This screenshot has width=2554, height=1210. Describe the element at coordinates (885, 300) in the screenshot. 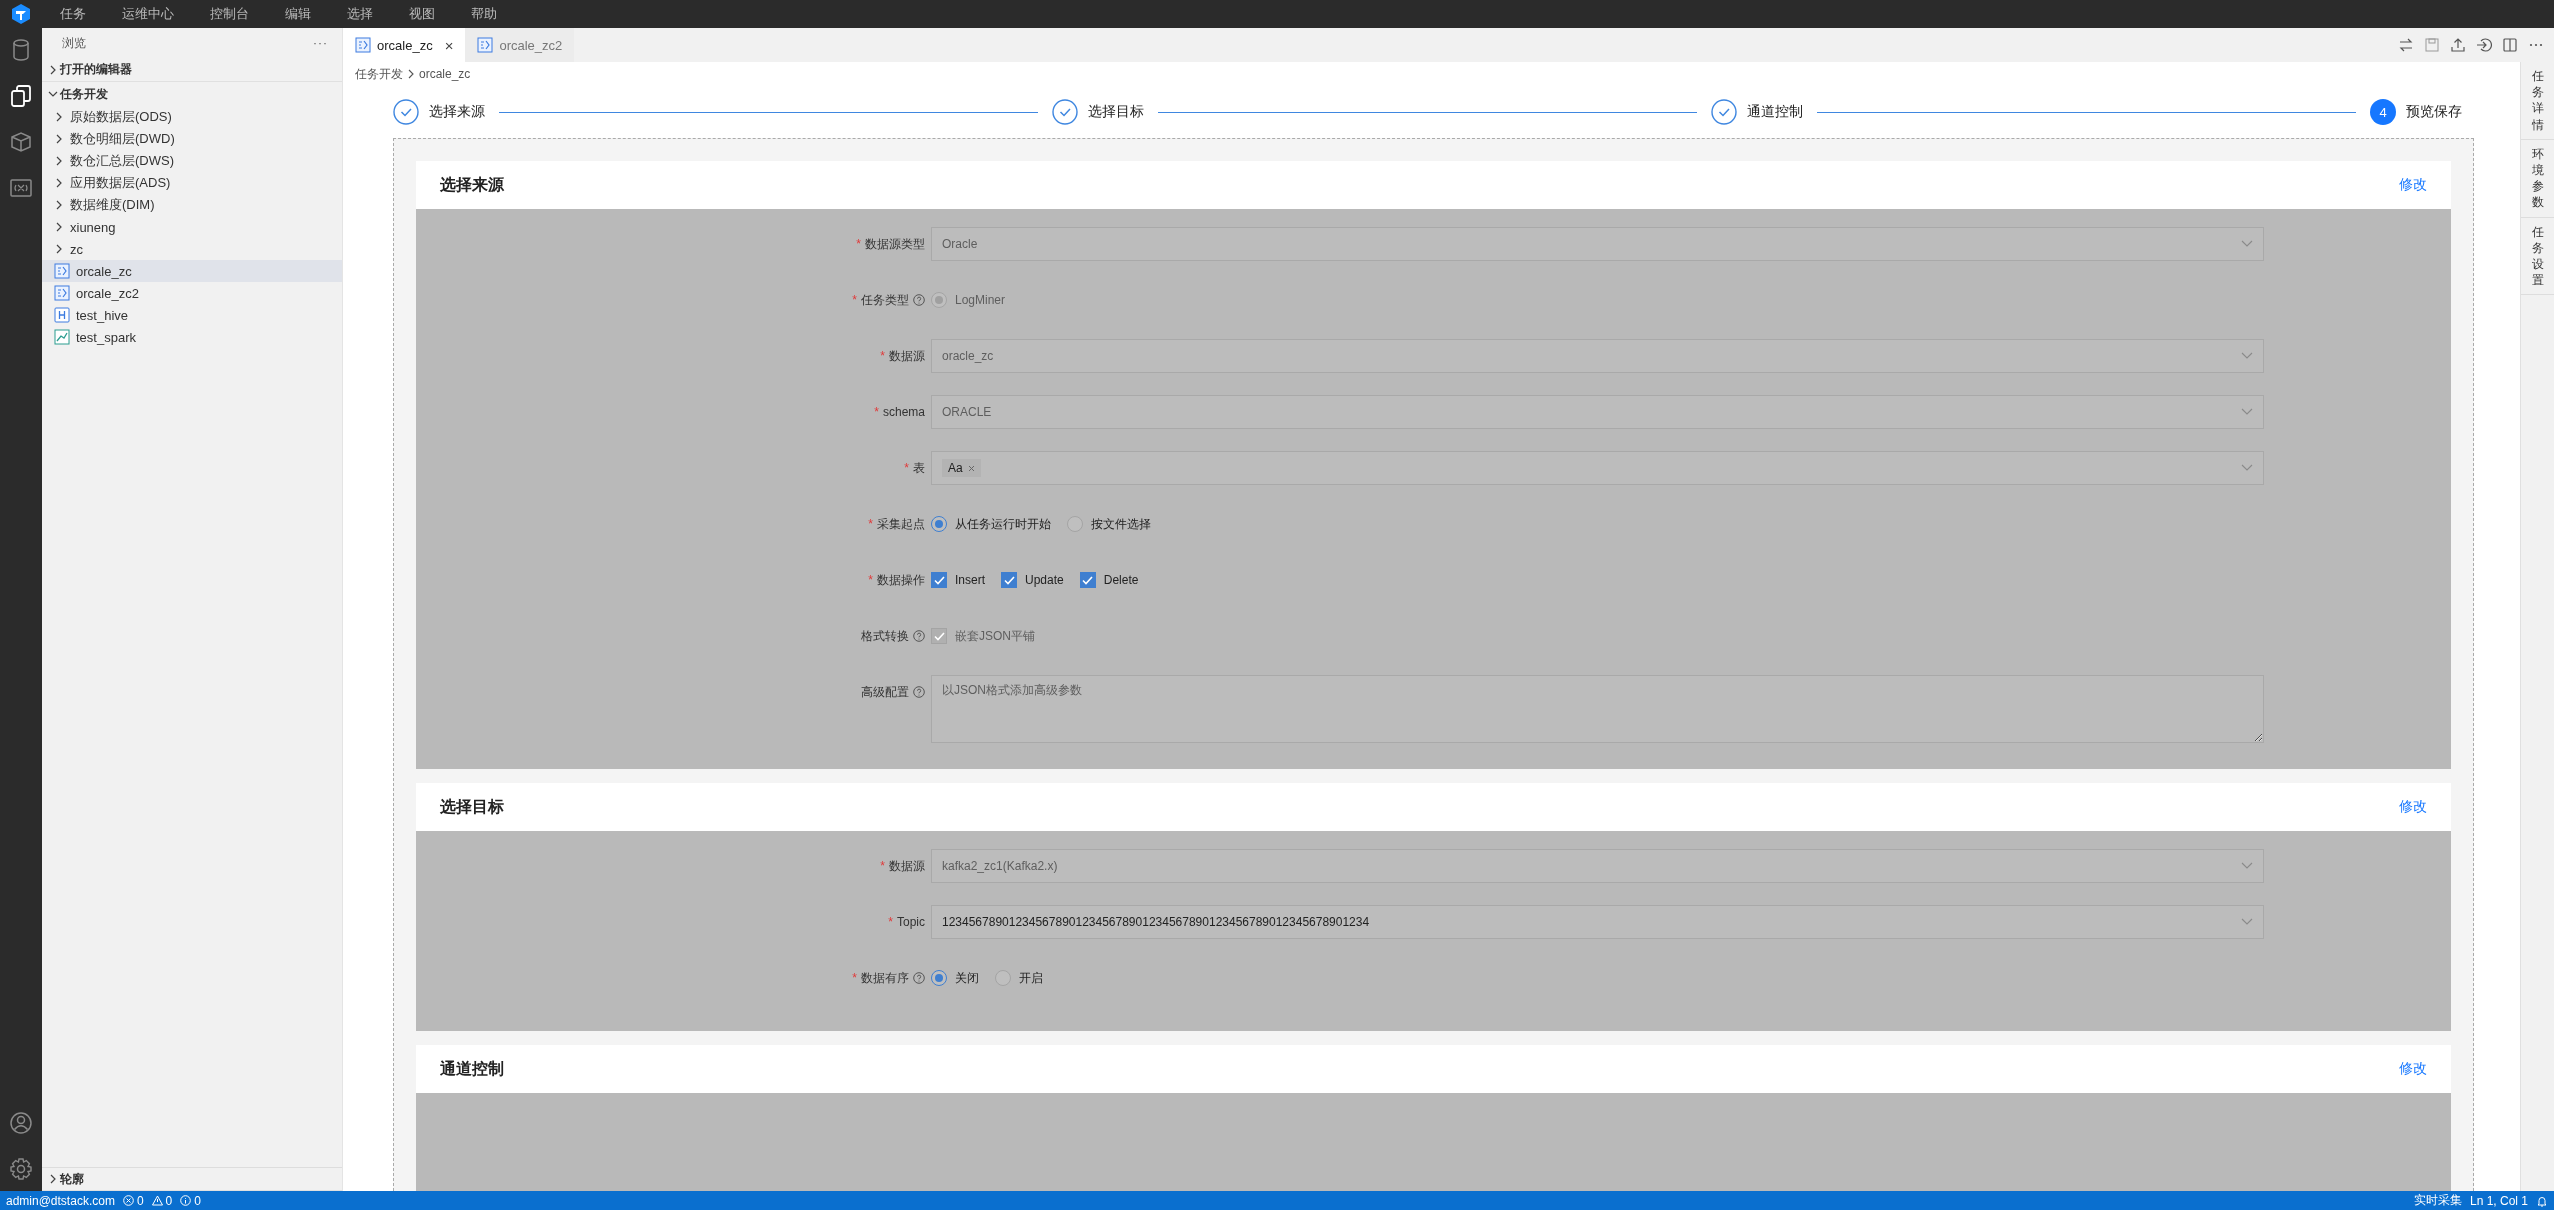

I see `field-label: 任务类型` at that location.